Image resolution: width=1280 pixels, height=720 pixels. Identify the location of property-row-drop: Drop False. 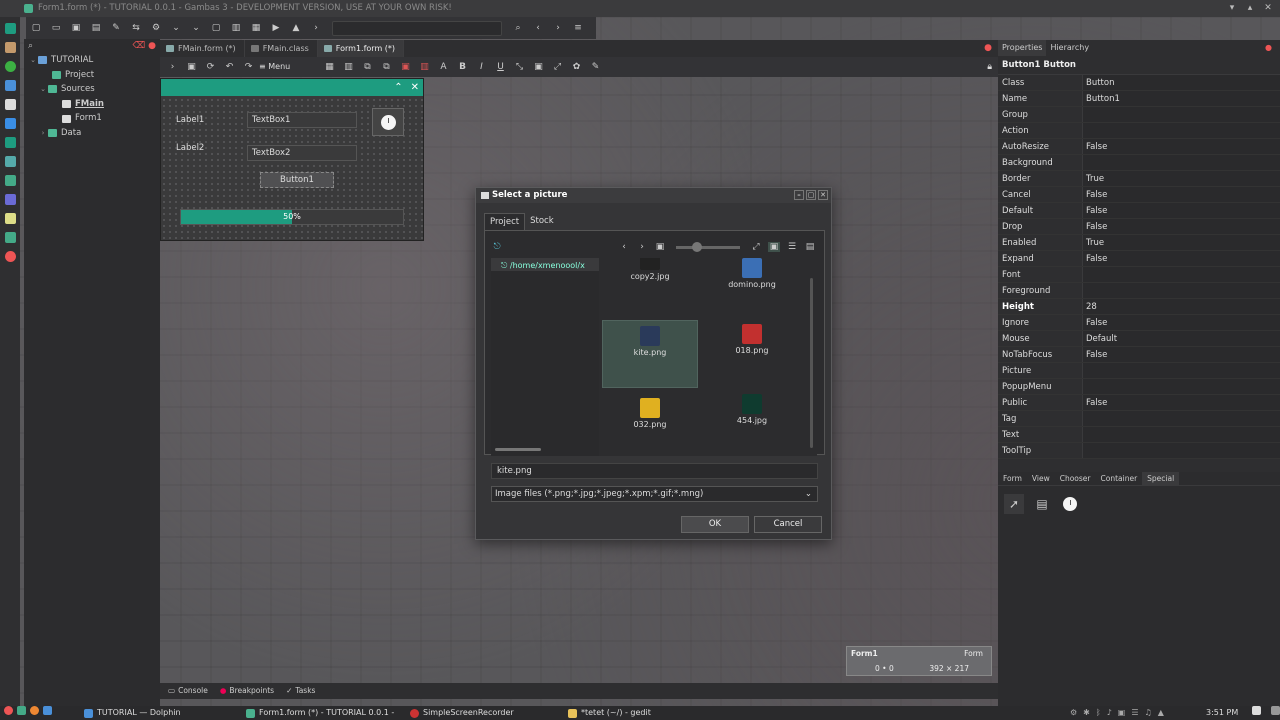
(1139, 227).